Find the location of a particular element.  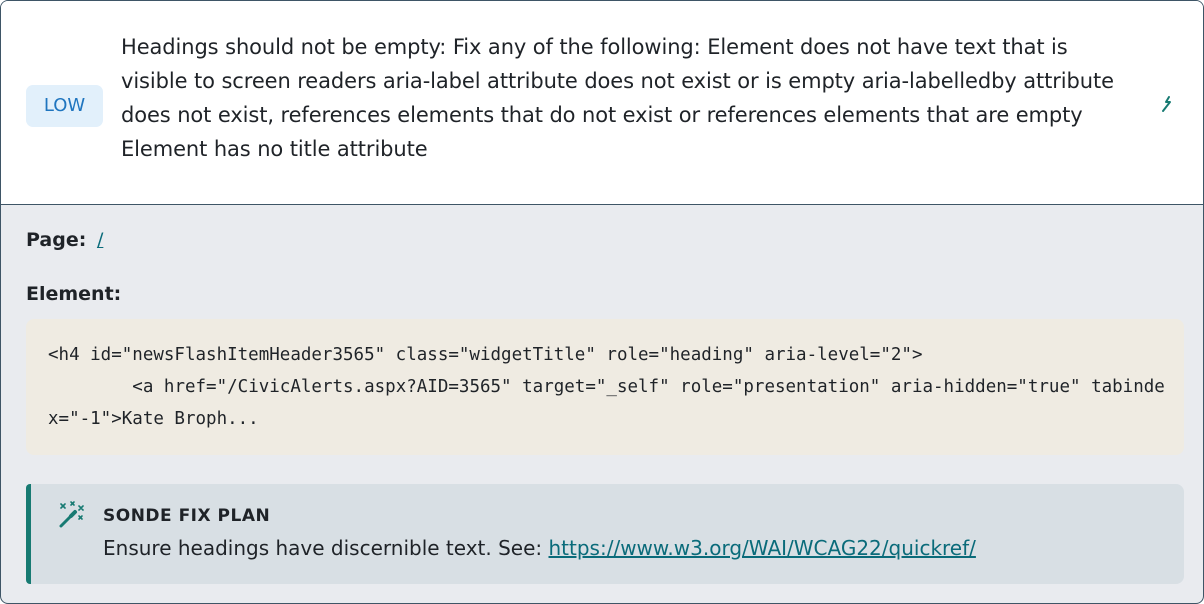

fix-plan-title: SONDE FIX PLAN is located at coordinates (187, 516).